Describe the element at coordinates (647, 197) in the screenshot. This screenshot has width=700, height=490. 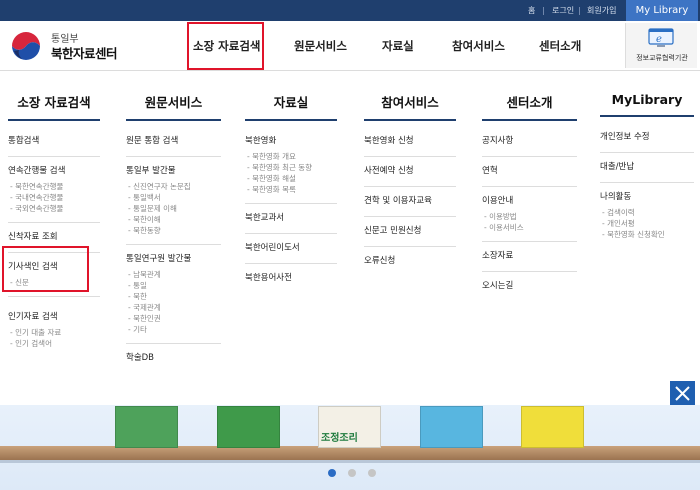
I see `menu-item: 나의활동` at that location.